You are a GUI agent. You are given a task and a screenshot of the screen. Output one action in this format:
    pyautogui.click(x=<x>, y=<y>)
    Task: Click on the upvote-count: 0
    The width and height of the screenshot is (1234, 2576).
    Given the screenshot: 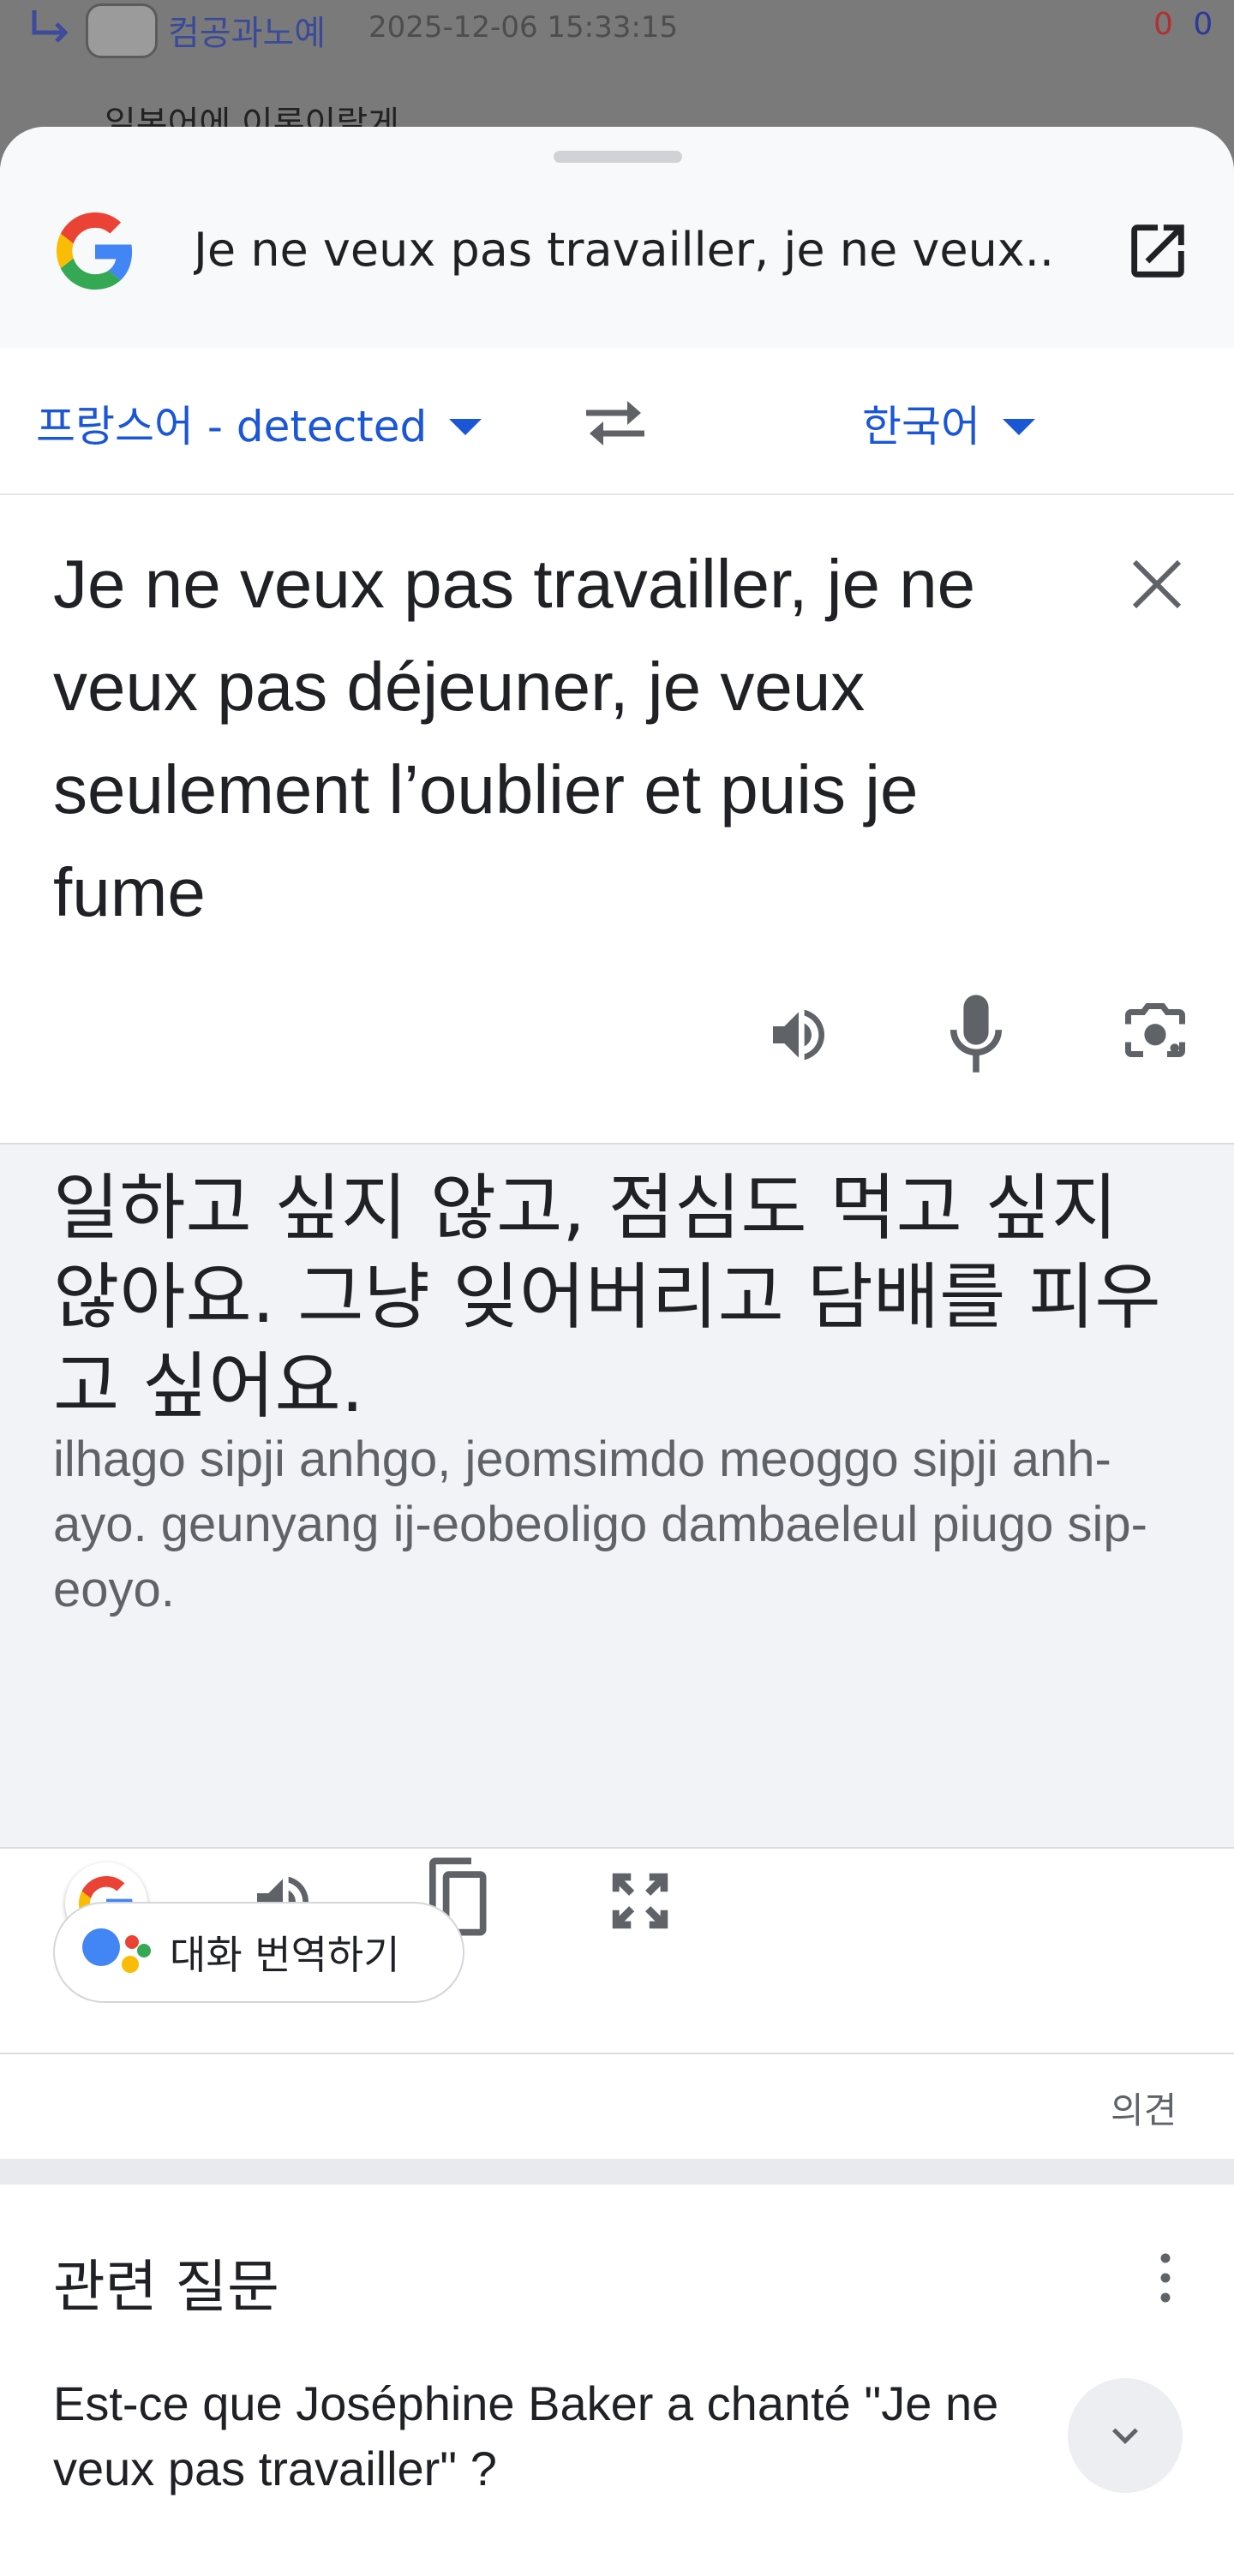 What is the action you would take?
    pyautogui.click(x=1163, y=25)
    